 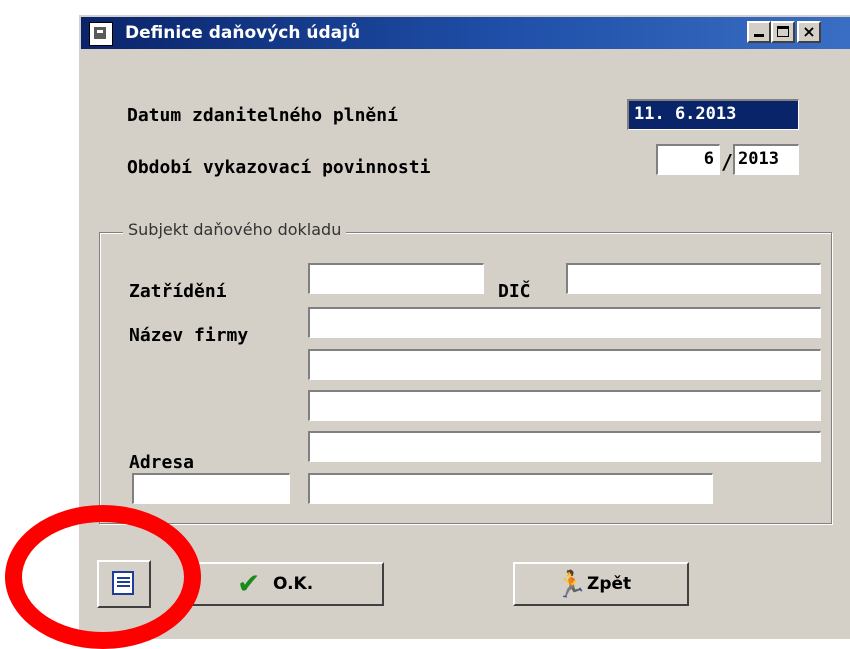 What do you see at coordinates (211, 488) in the screenshot?
I see `psc-input` at bounding box center [211, 488].